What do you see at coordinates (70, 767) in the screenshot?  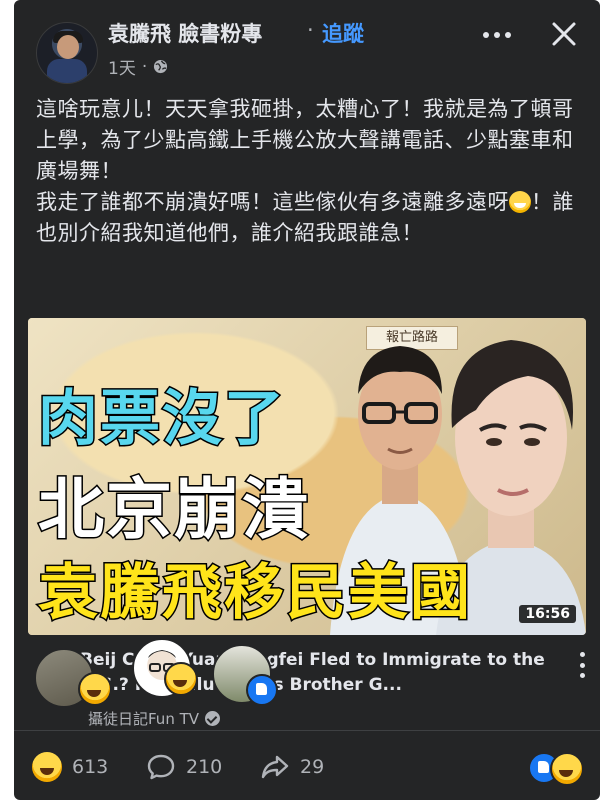 I see `reactions-button: 613` at bounding box center [70, 767].